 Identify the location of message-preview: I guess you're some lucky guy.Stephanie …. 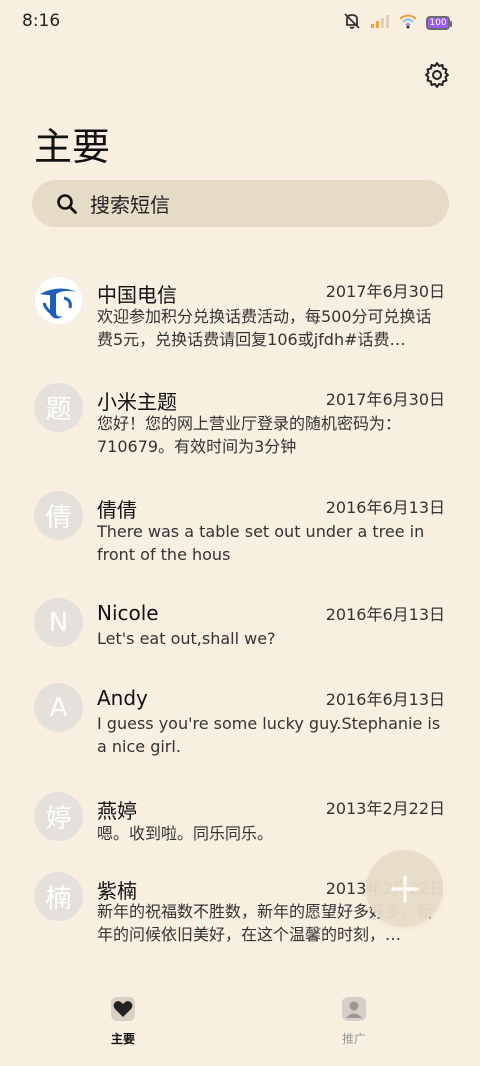
(269, 735).